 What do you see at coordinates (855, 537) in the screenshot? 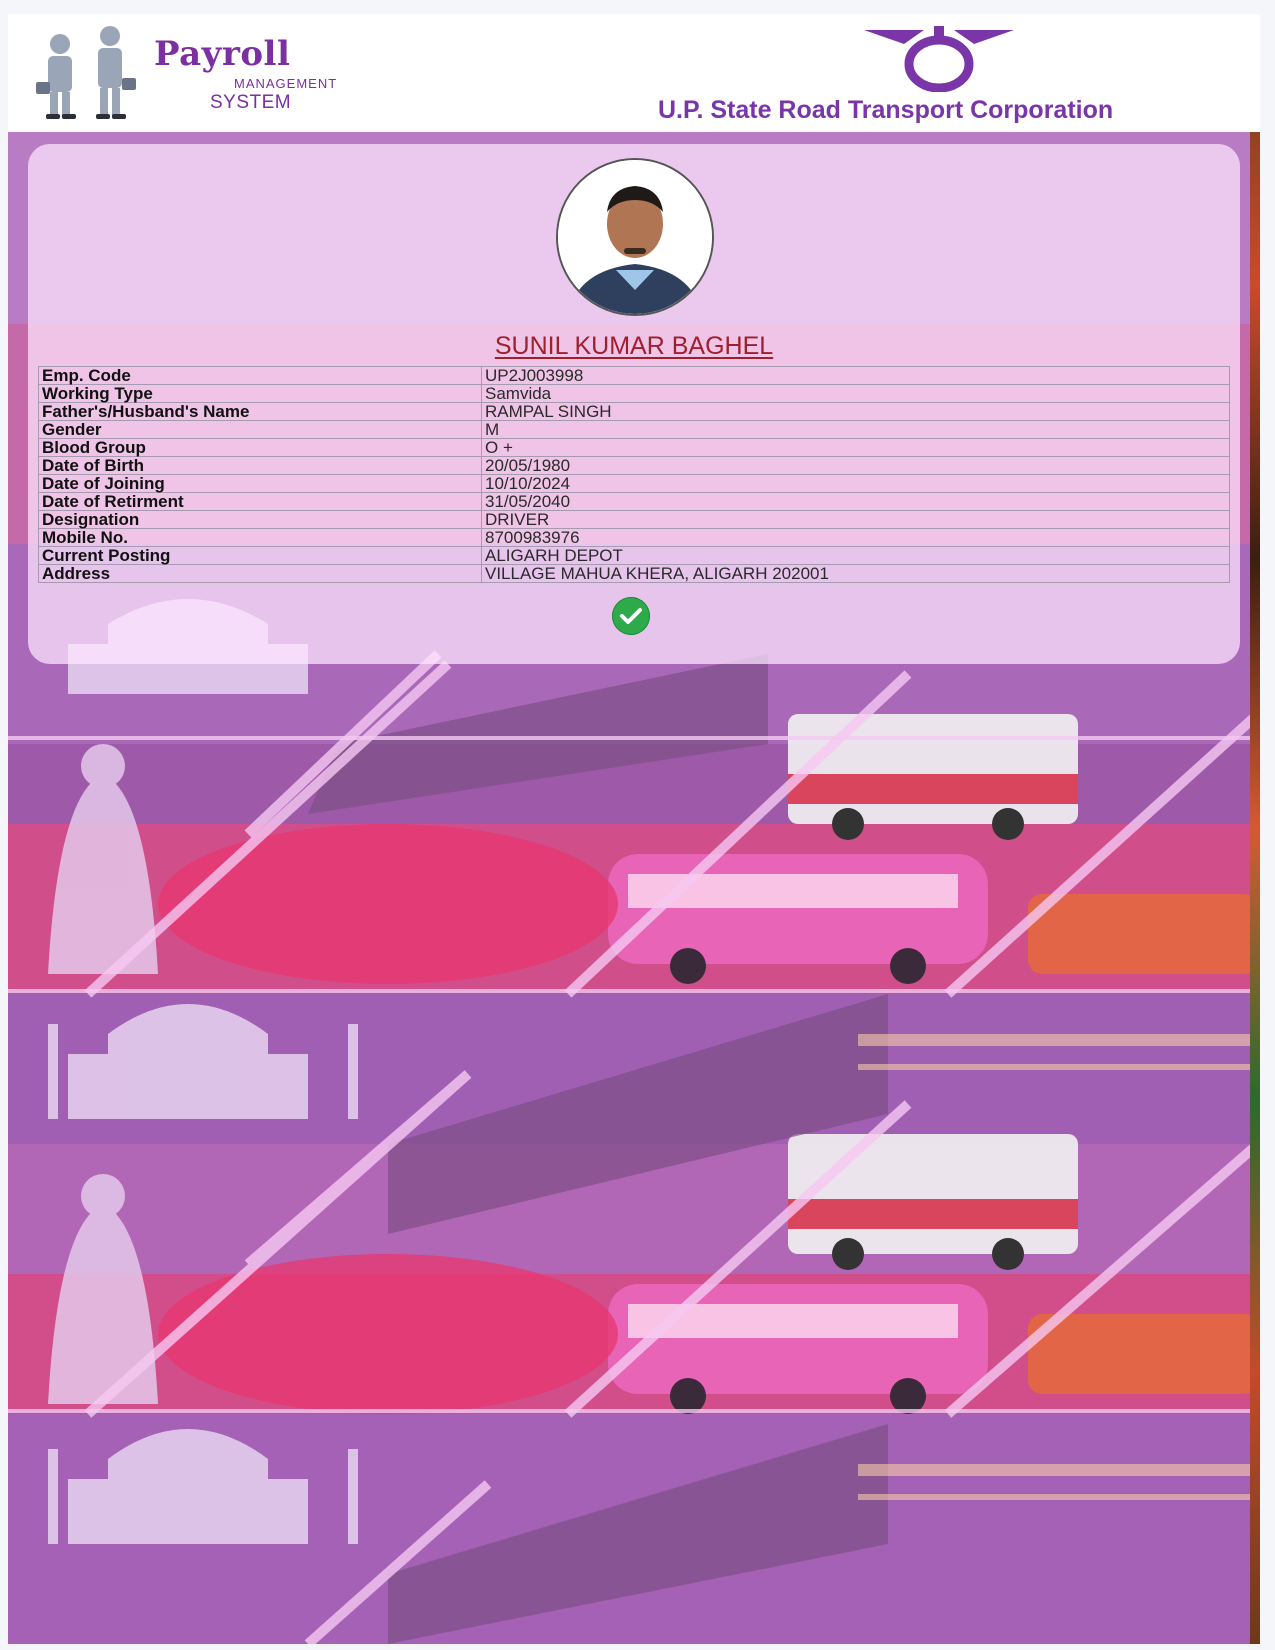
I see `field-value: 8700983976` at bounding box center [855, 537].